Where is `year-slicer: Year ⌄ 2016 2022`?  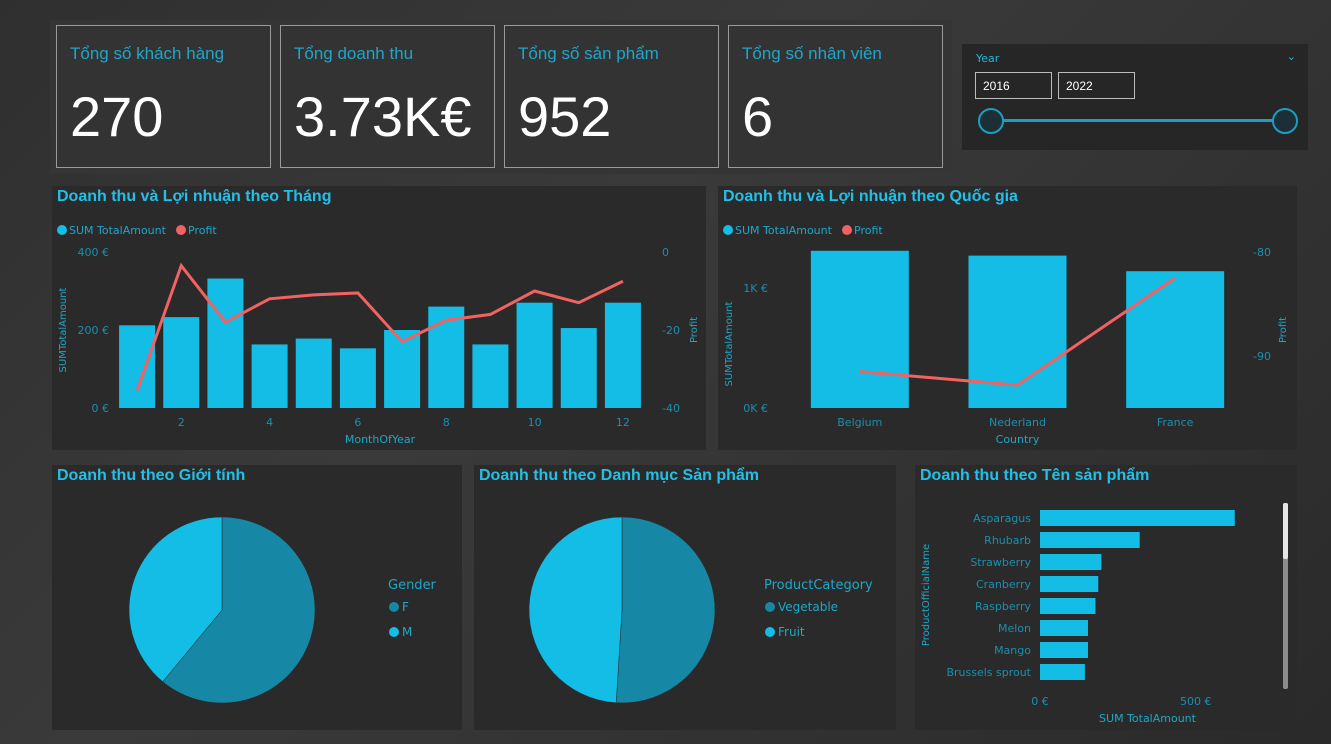 year-slicer: Year ⌄ 2016 2022 is located at coordinates (1135, 97).